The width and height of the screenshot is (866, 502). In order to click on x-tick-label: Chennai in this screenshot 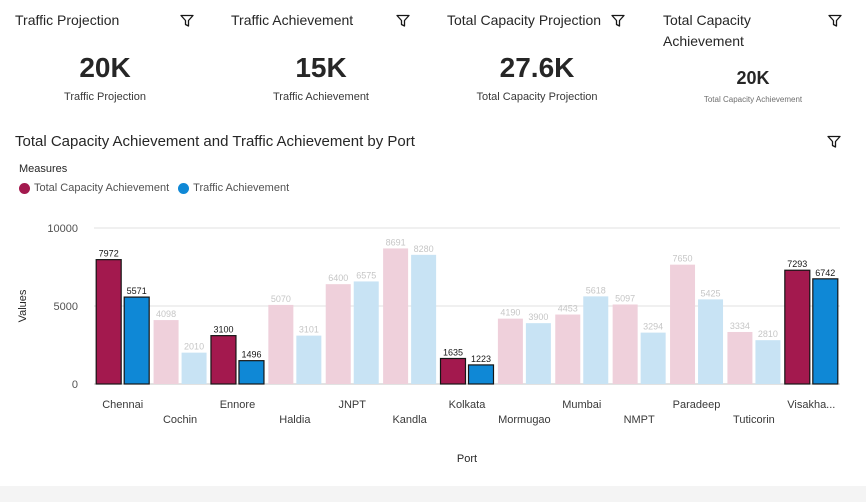, I will do `click(122, 405)`.